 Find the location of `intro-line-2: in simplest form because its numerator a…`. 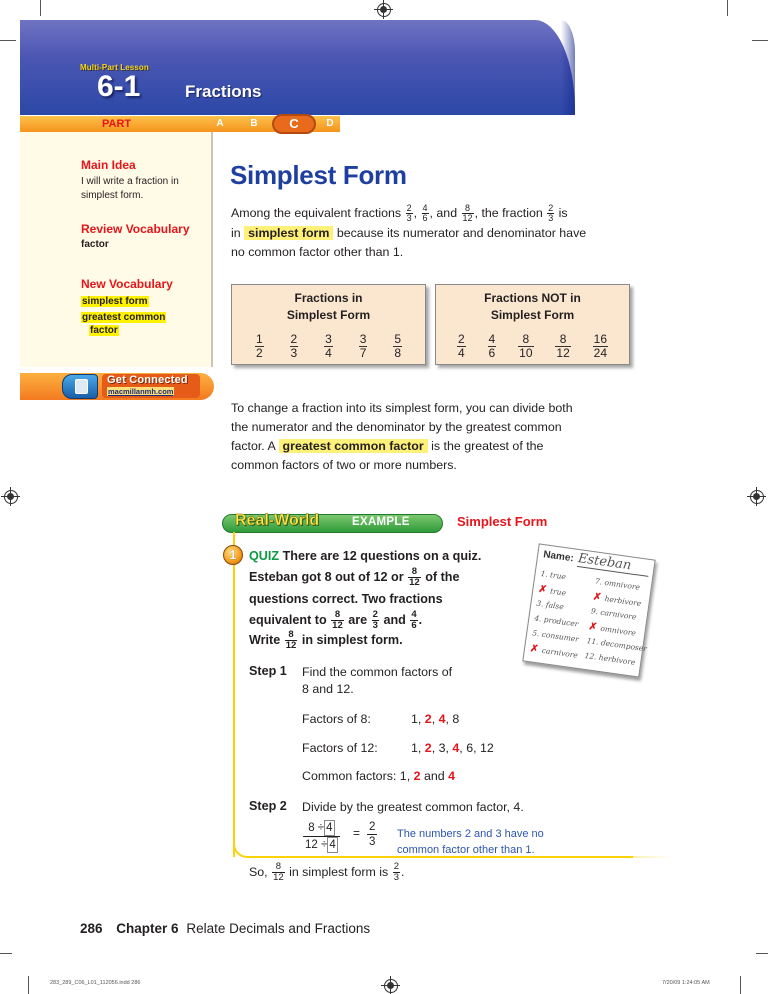

intro-line-2: in simplest form because its numerator a… is located at coordinates (408, 233).